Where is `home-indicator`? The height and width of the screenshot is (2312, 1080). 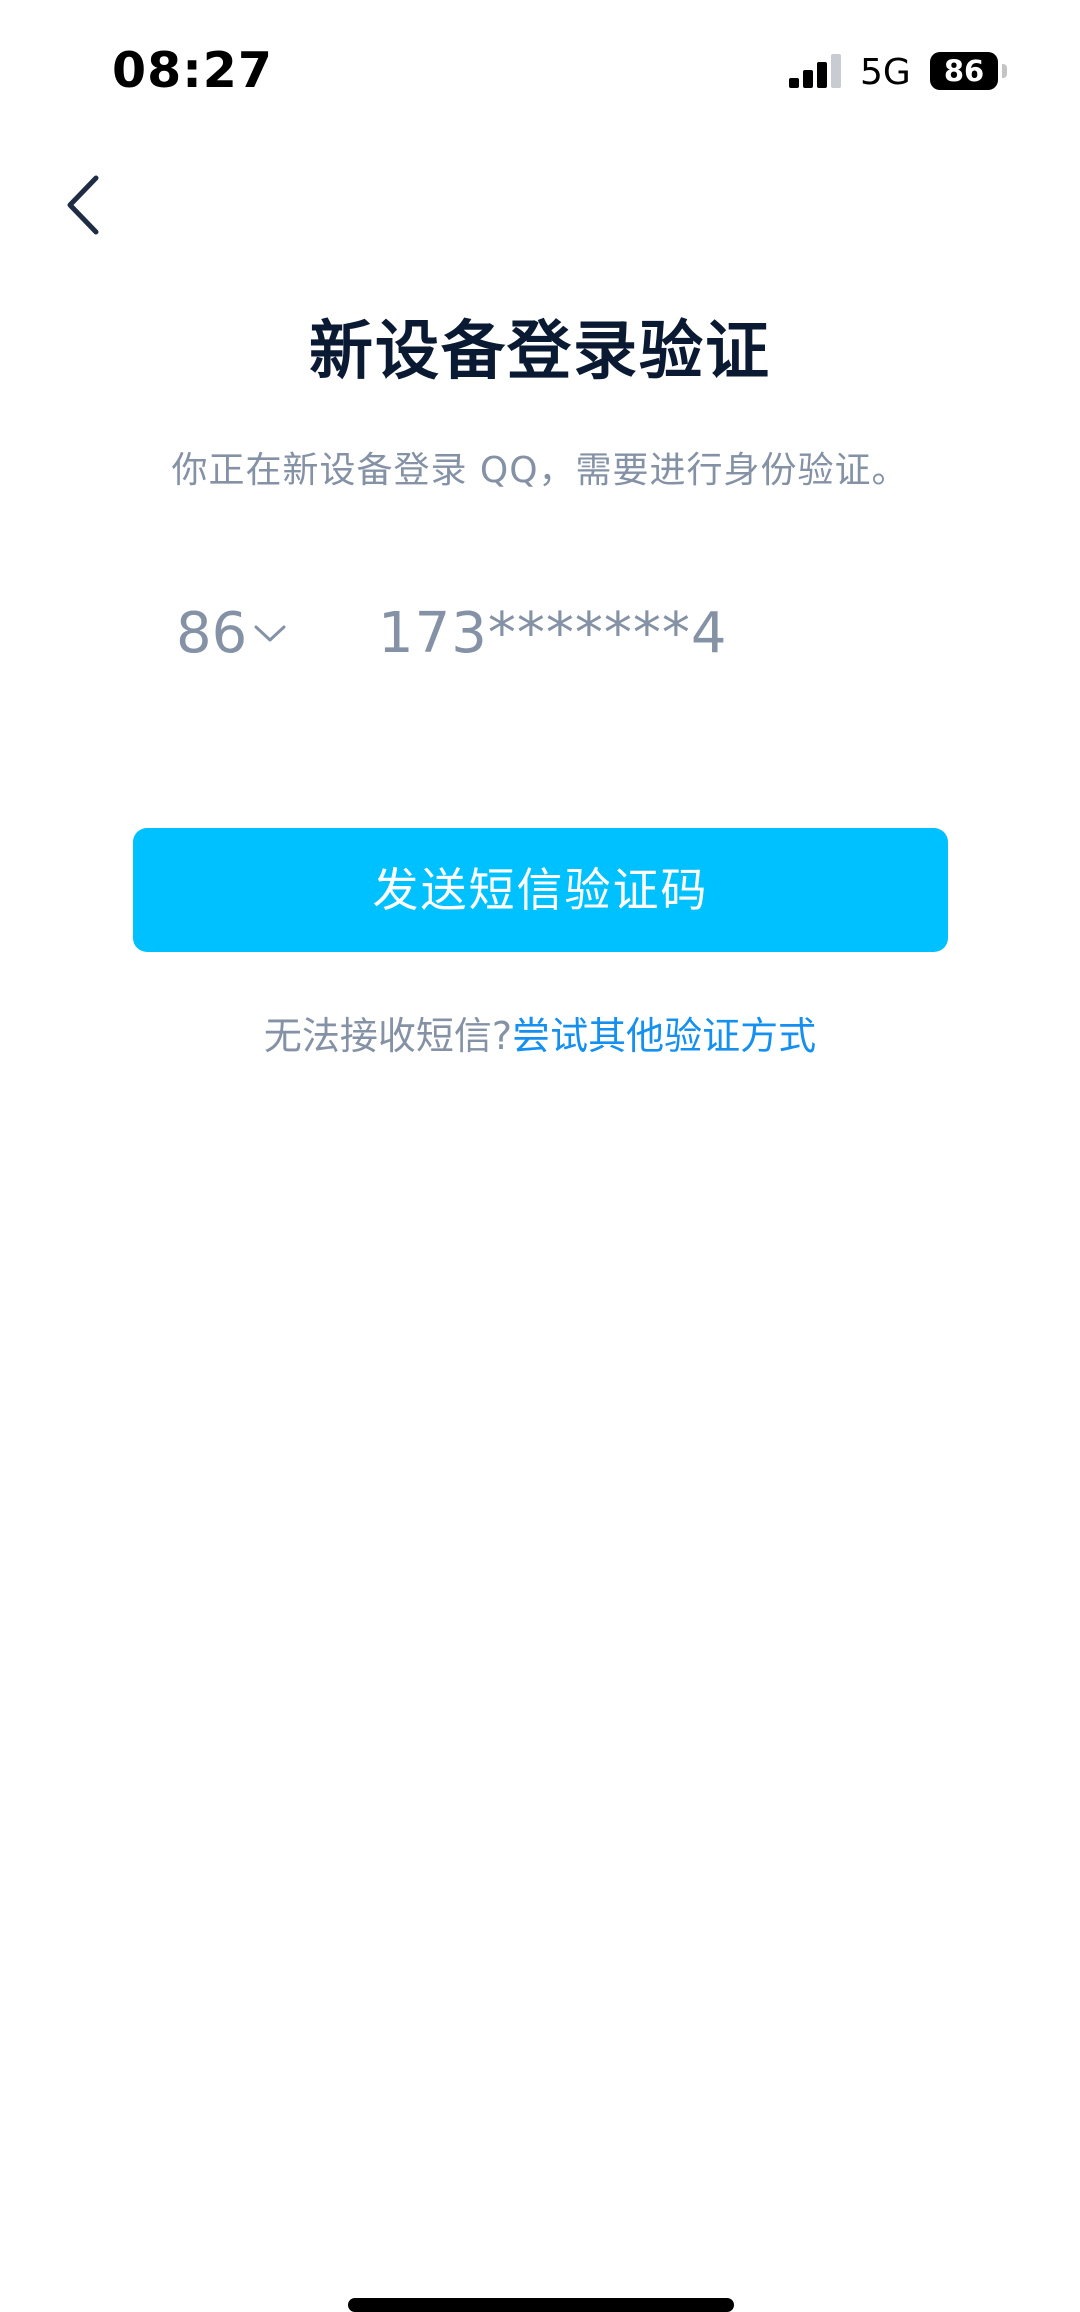 home-indicator is located at coordinates (541, 2305).